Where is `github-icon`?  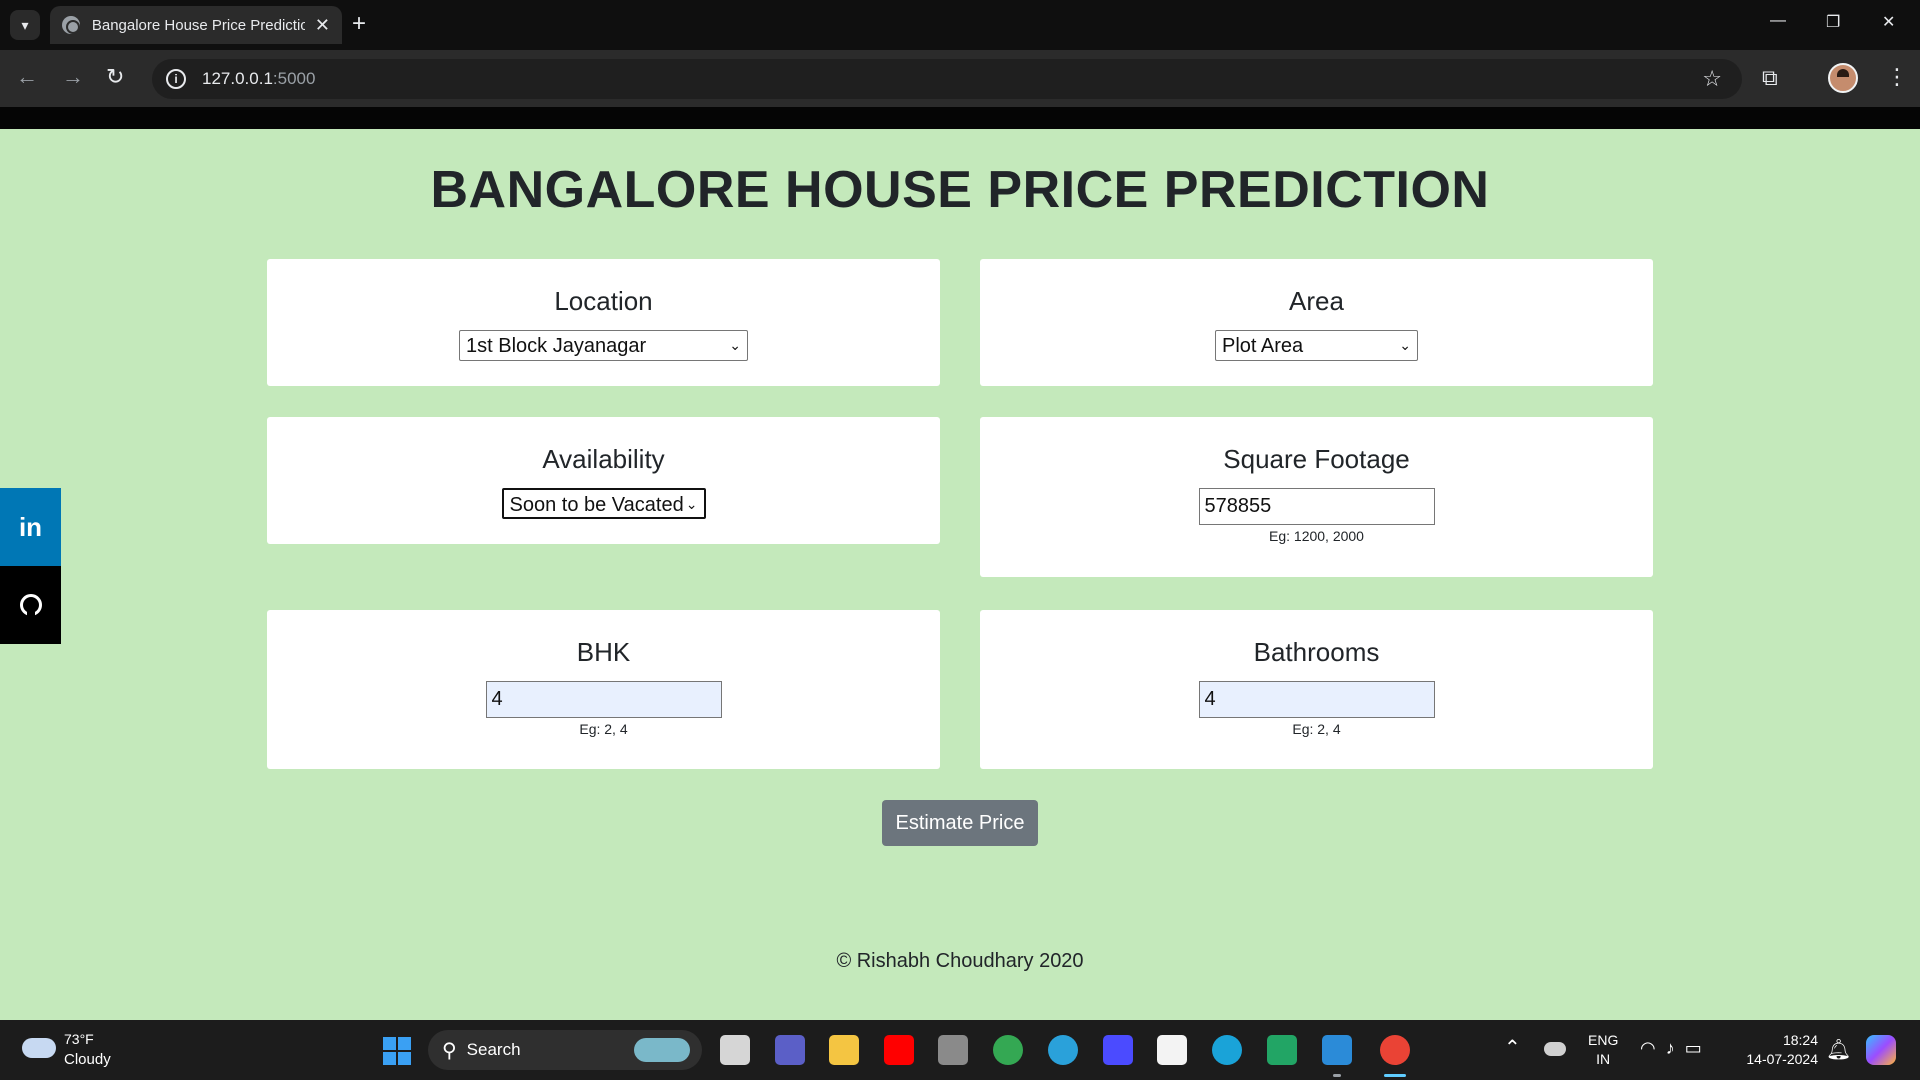 github-icon is located at coordinates (30, 605).